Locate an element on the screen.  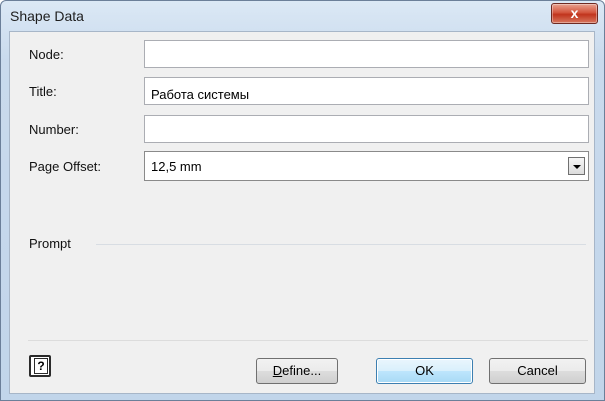
page-offset-select: 12,5 mm is located at coordinates (366, 166).